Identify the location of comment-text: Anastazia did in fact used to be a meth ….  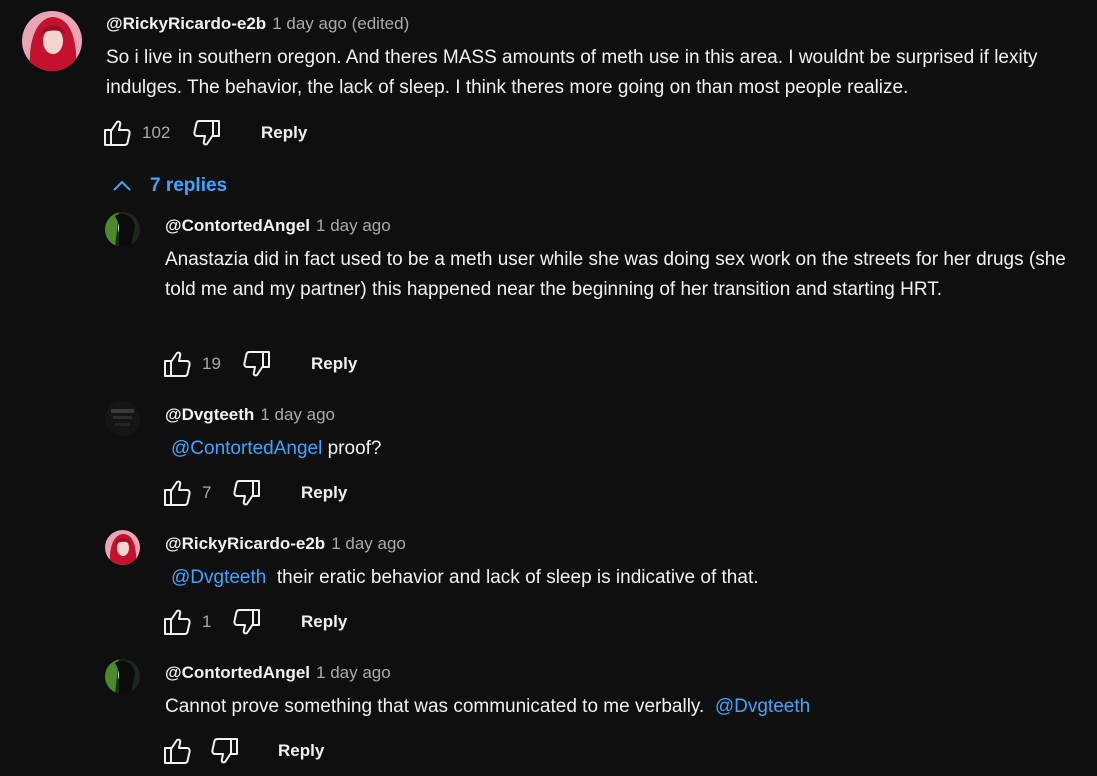
(615, 274).